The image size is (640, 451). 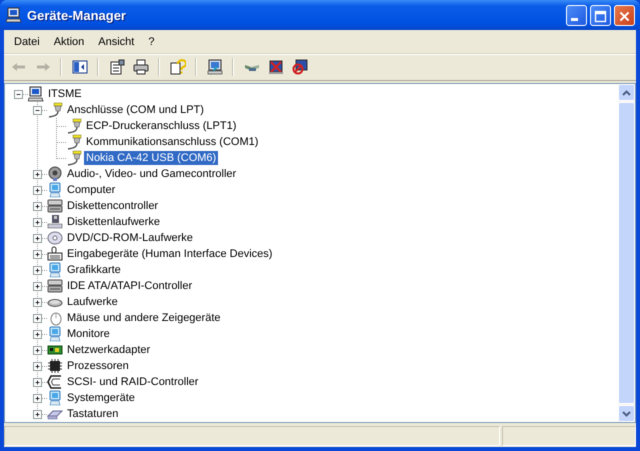 What do you see at coordinates (88, 334) in the screenshot?
I see `tree-item: Monitore` at bounding box center [88, 334].